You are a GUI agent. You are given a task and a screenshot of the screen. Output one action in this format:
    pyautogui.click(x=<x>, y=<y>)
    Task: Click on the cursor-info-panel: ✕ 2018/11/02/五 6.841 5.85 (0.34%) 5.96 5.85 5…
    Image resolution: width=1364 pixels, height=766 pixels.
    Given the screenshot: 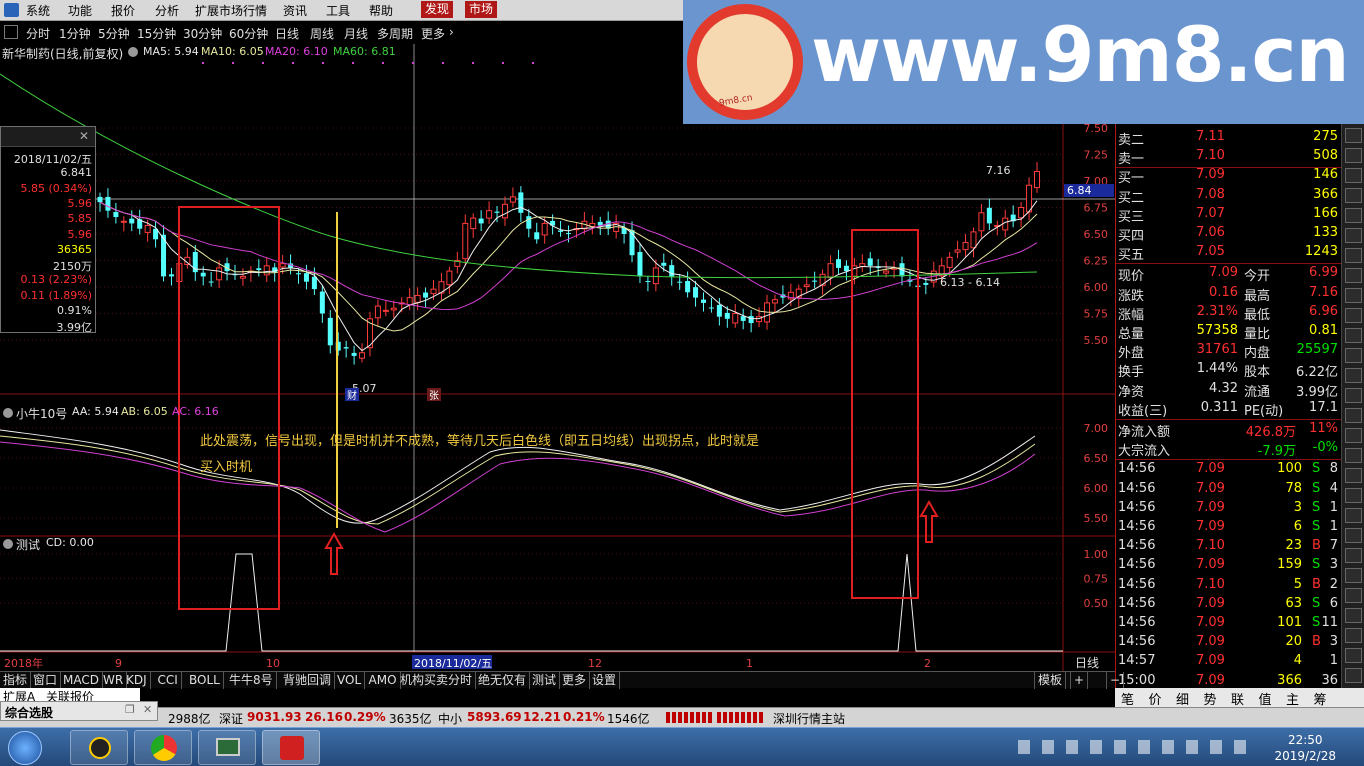 What is the action you would take?
    pyautogui.click(x=48, y=230)
    